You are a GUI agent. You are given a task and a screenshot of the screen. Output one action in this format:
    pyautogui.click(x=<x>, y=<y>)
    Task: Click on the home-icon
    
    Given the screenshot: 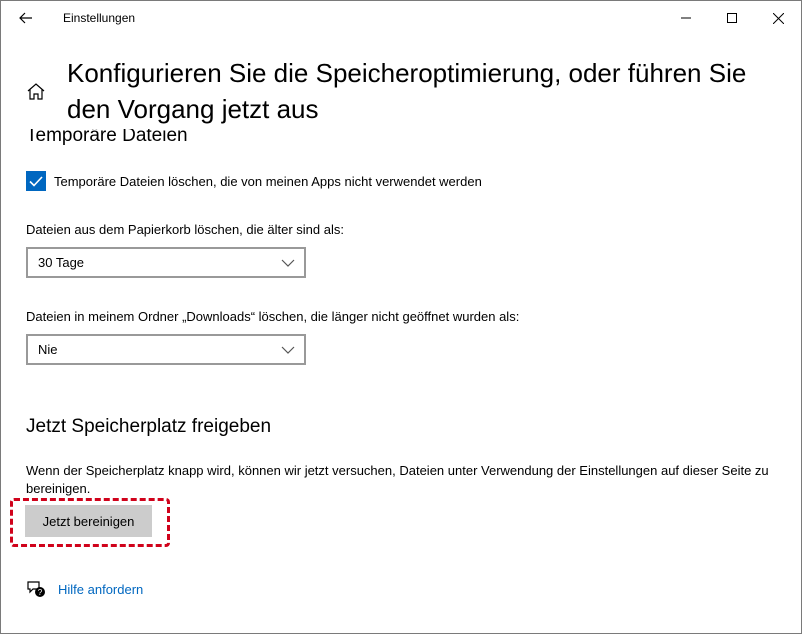 What is the action you would take?
    pyautogui.click(x=36, y=91)
    